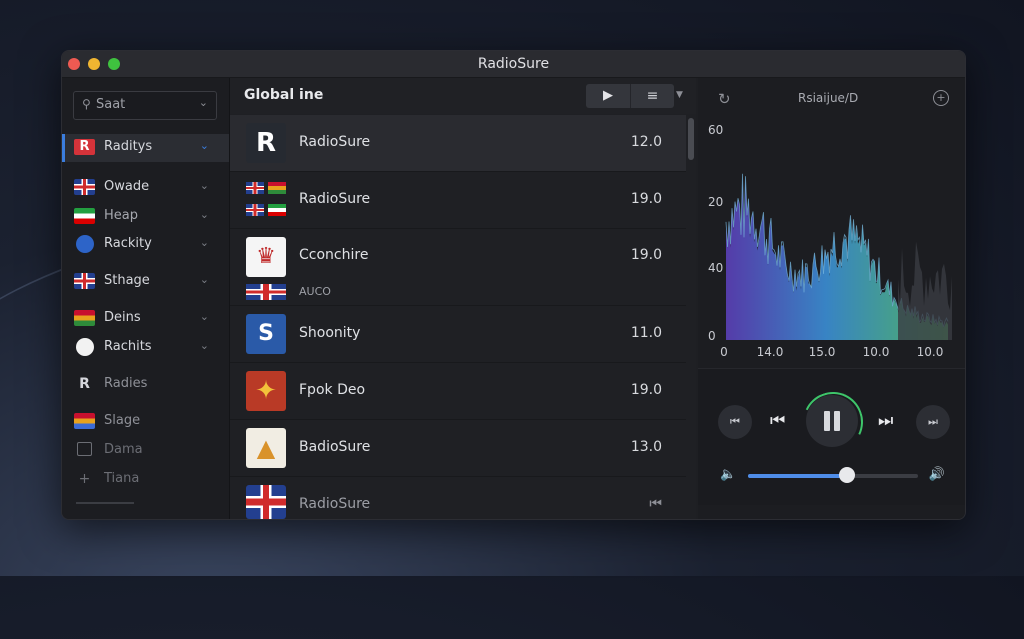 This screenshot has height=639, width=1024. Describe the element at coordinates (127, 280) in the screenshot. I see `sidebar-item-label: Sthage` at that location.